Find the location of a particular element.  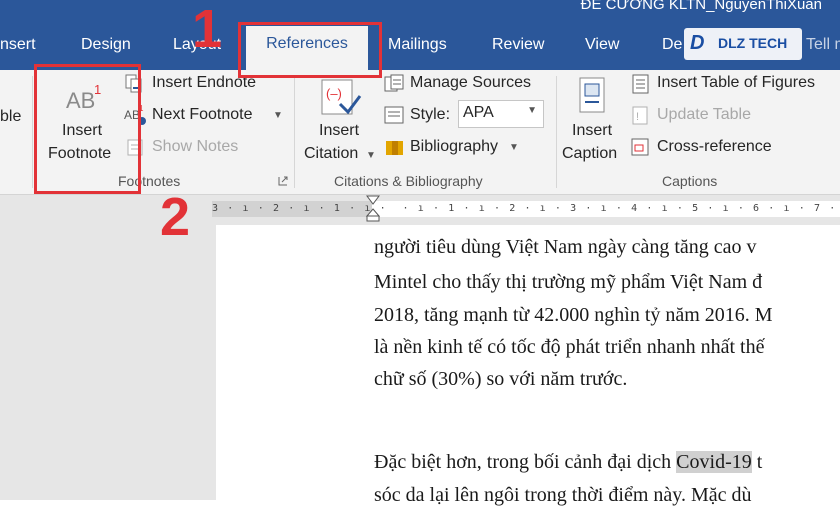

footnotes-dialog-launcher-icon is located at coordinates (283, 181).